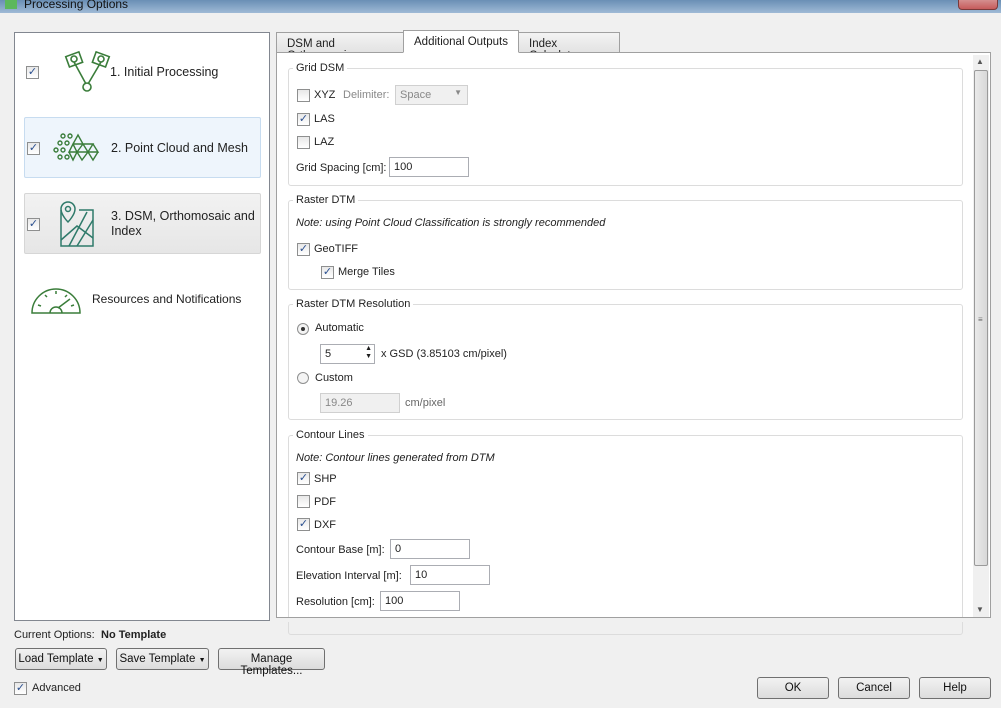 The width and height of the screenshot is (1001, 708). I want to click on scroll-down-icon: ▼, so click(980, 609).